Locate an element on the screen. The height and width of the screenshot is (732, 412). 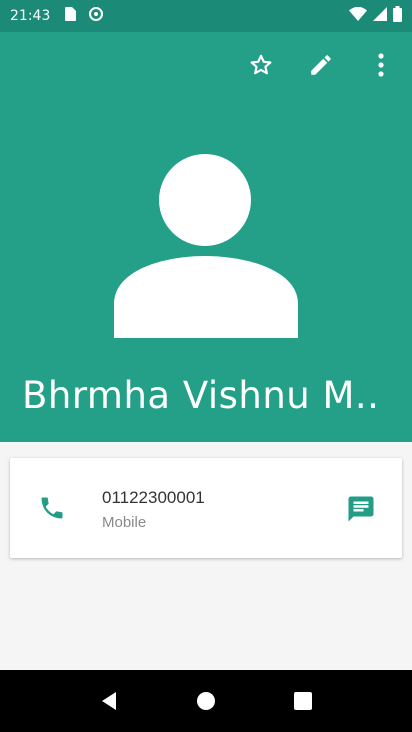
home-icon is located at coordinates (206, 701).